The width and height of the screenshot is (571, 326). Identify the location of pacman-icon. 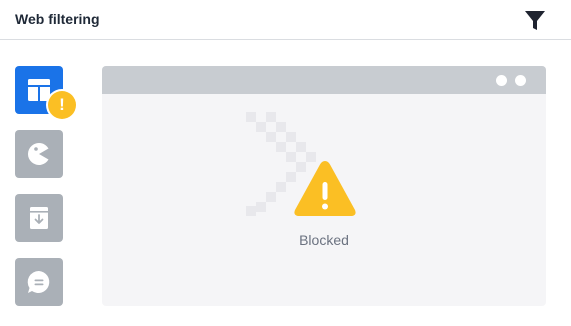
(38, 154).